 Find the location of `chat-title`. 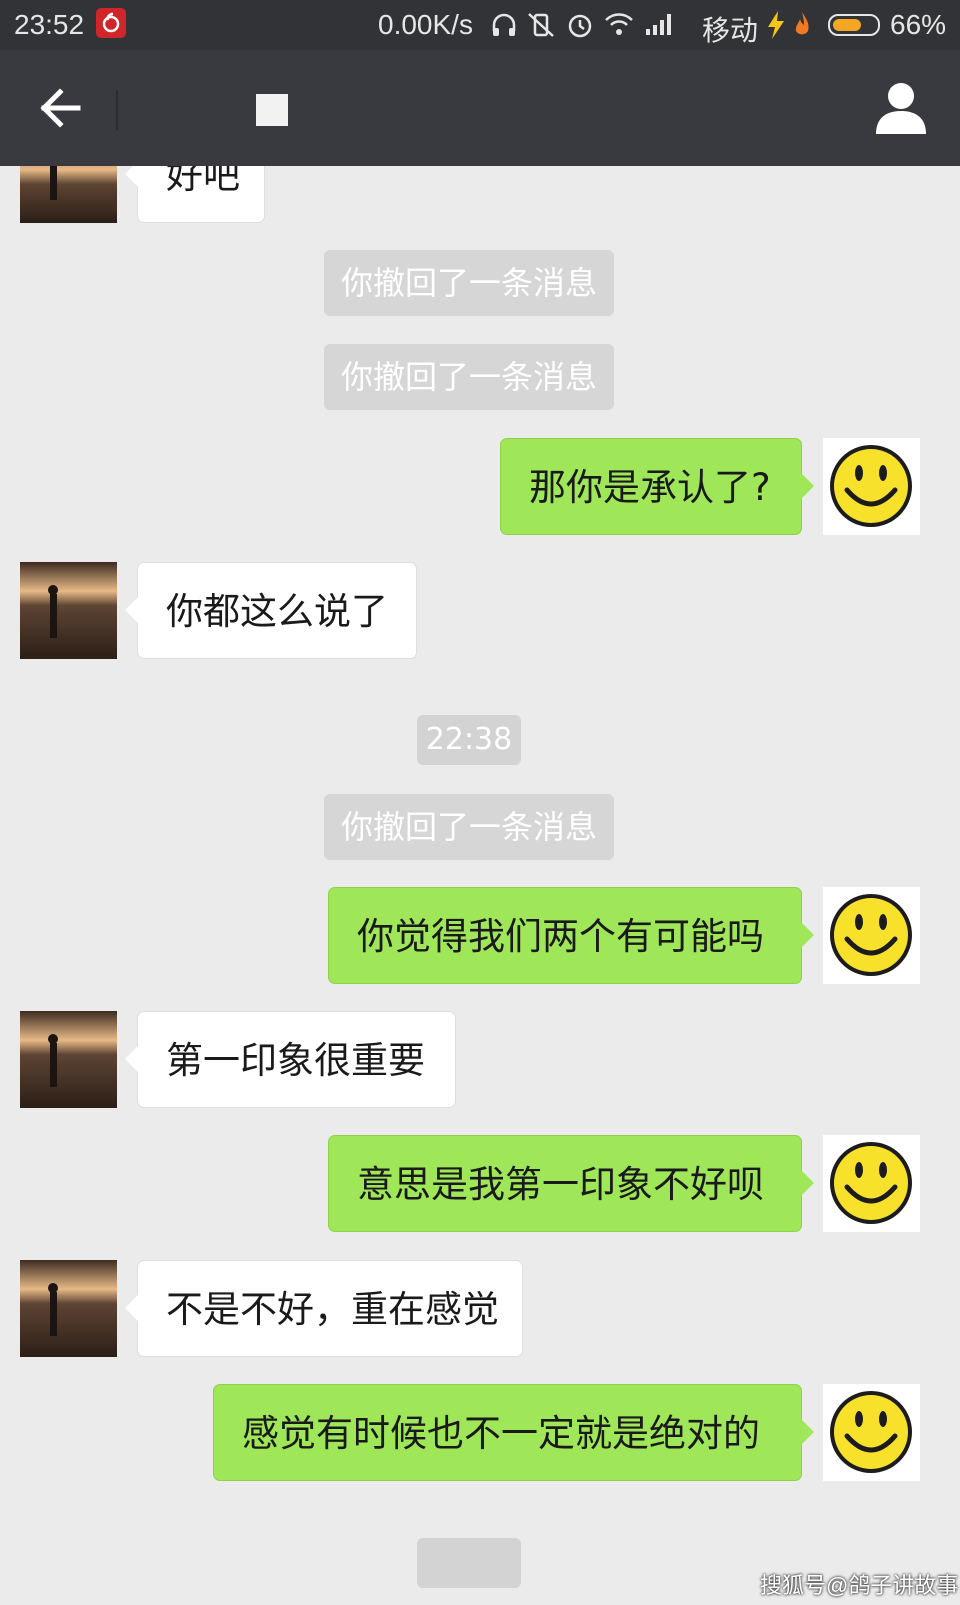

chat-title is located at coordinates (215, 106).